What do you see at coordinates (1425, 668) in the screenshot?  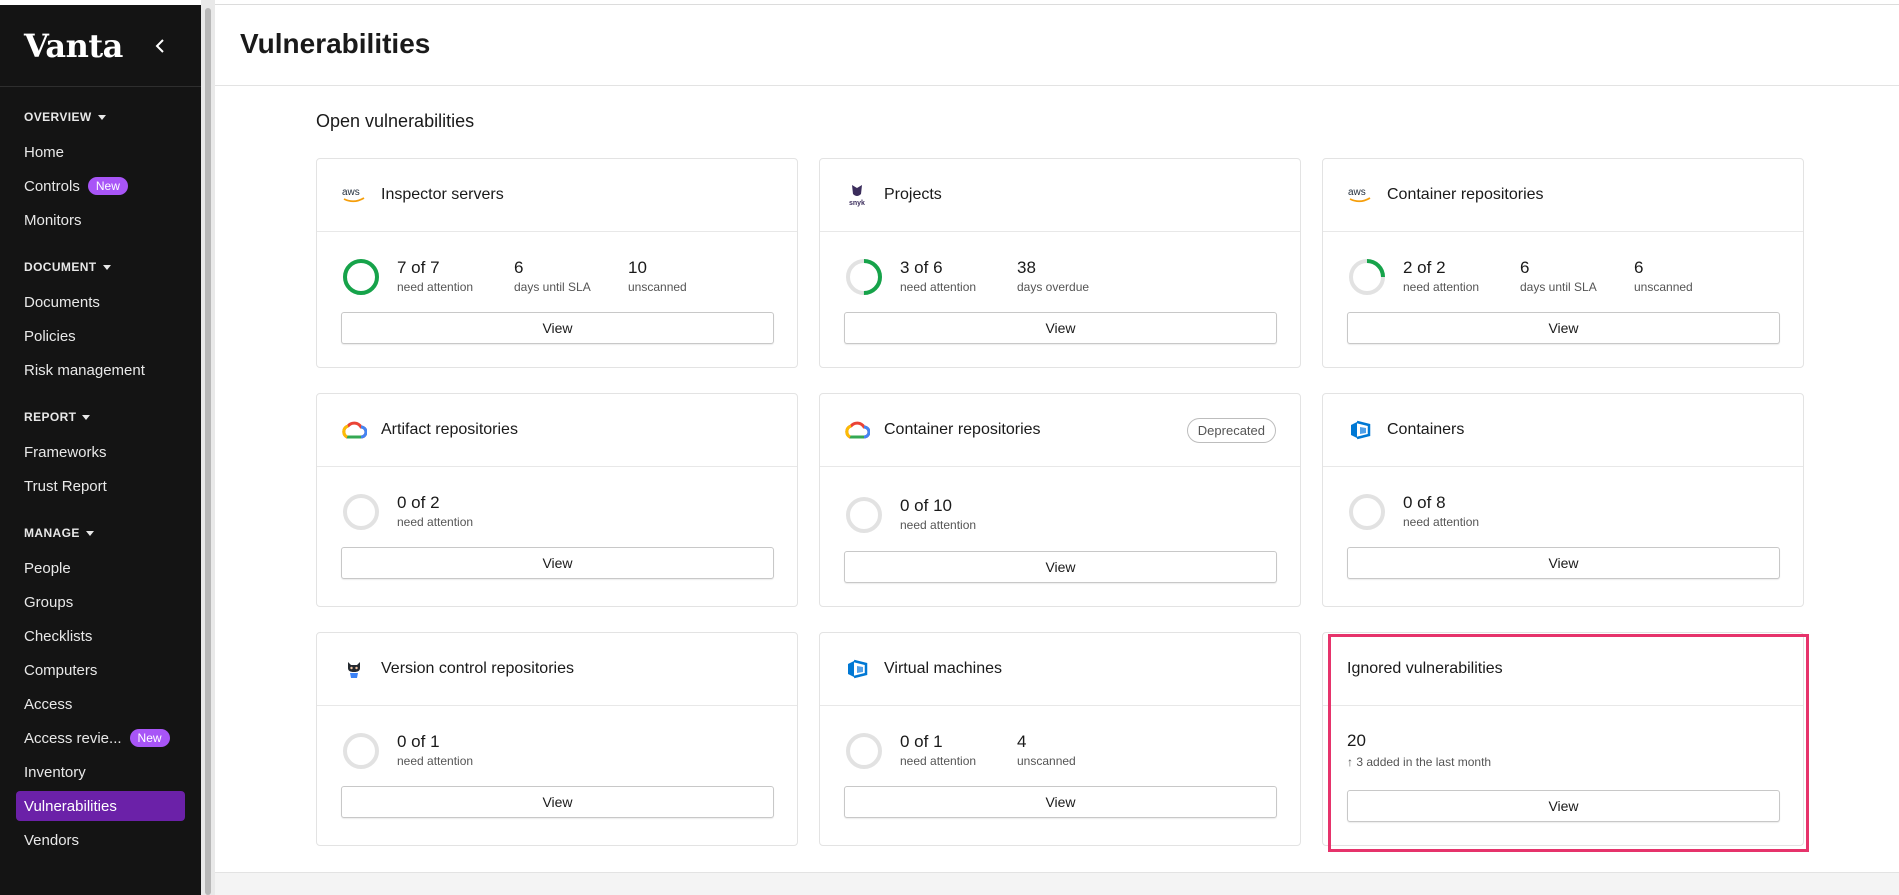 I see `card-title: Ignored vulnerabilities` at bounding box center [1425, 668].